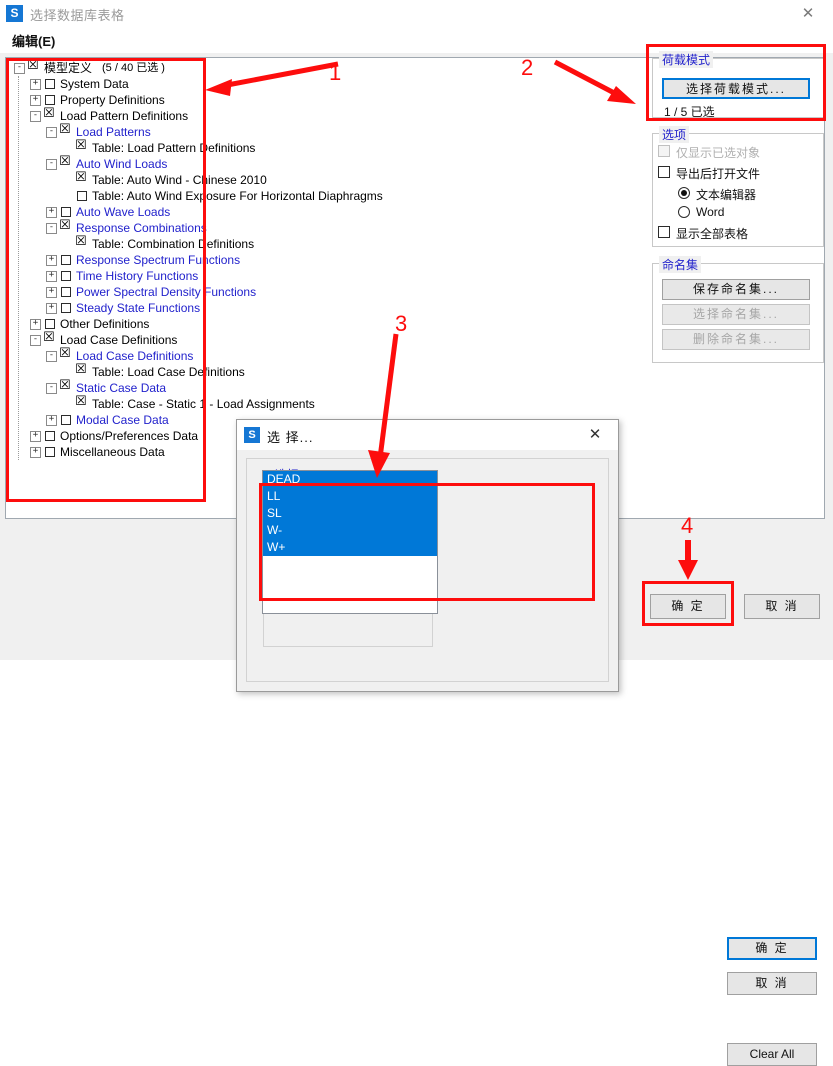  What do you see at coordinates (710, 212) in the screenshot?
I see `word-label: Word` at bounding box center [710, 212].